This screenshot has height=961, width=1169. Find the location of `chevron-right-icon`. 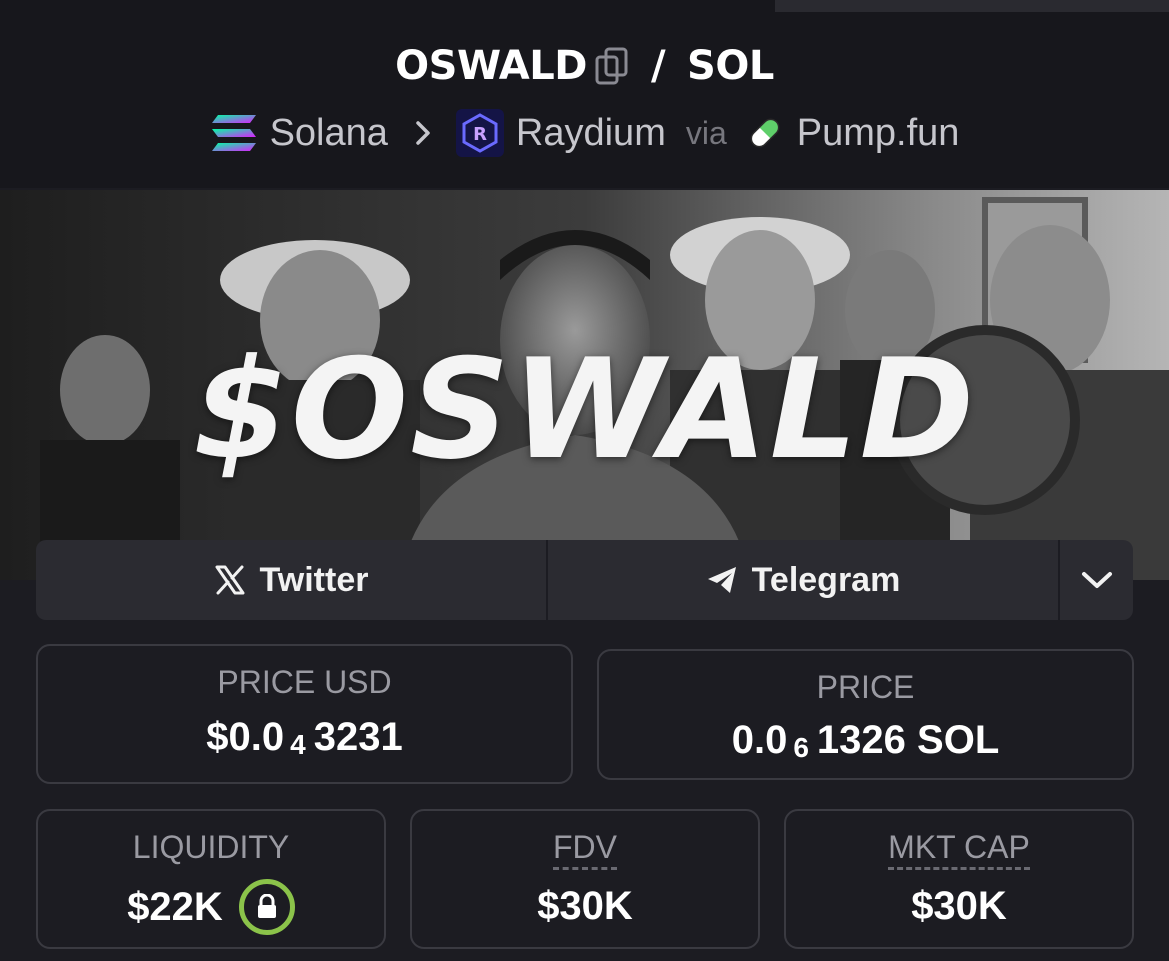

chevron-right-icon is located at coordinates (423, 133).